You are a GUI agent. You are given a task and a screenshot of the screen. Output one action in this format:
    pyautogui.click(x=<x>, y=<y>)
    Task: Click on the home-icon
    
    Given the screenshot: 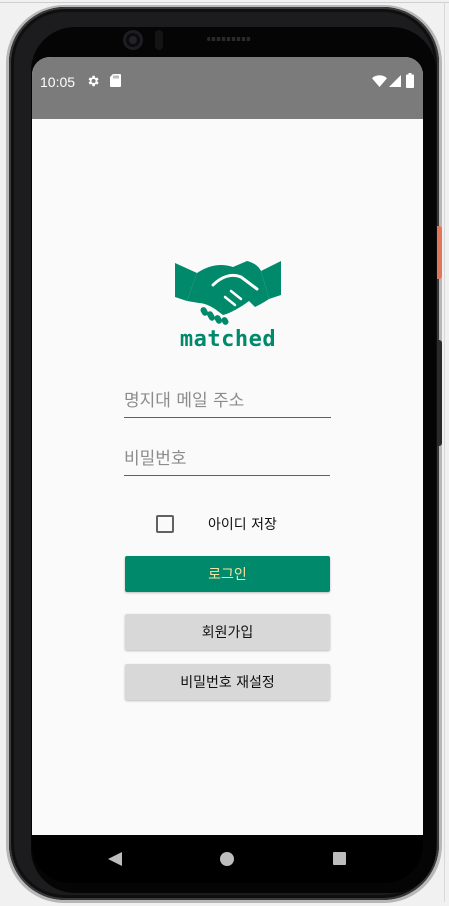 What is the action you would take?
    pyautogui.click(x=227, y=859)
    